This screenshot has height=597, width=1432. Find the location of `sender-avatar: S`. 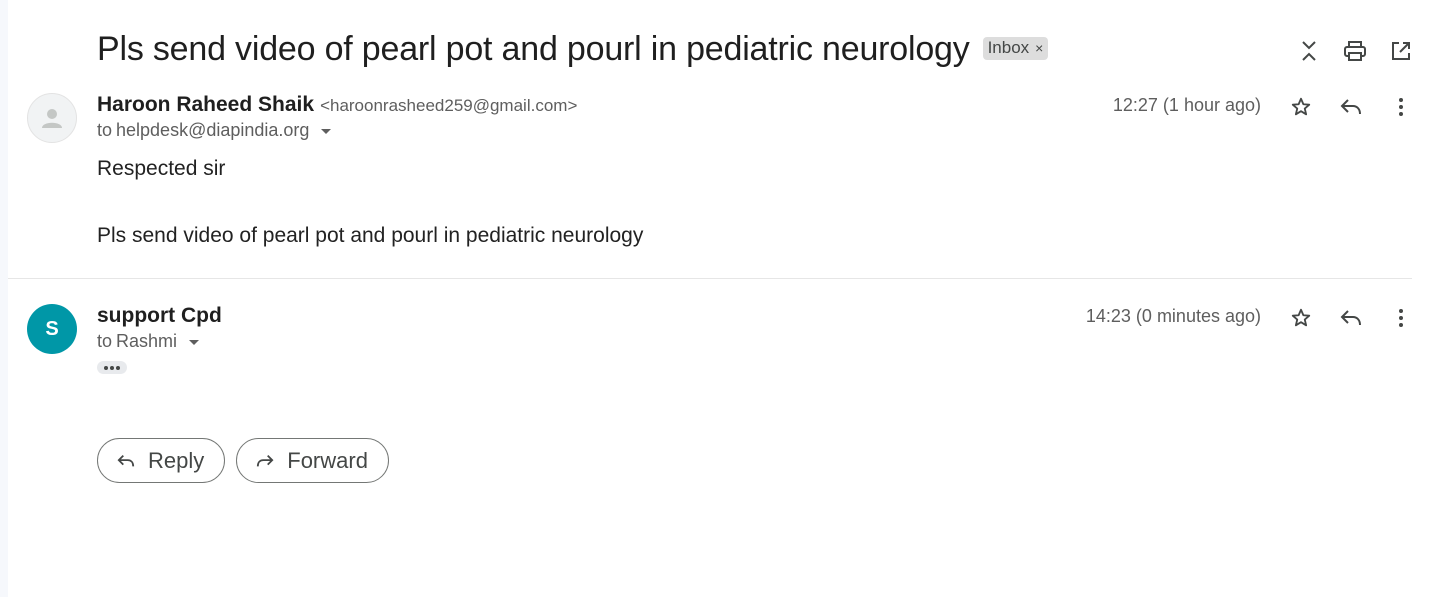

sender-avatar: S is located at coordinates (52, 329).